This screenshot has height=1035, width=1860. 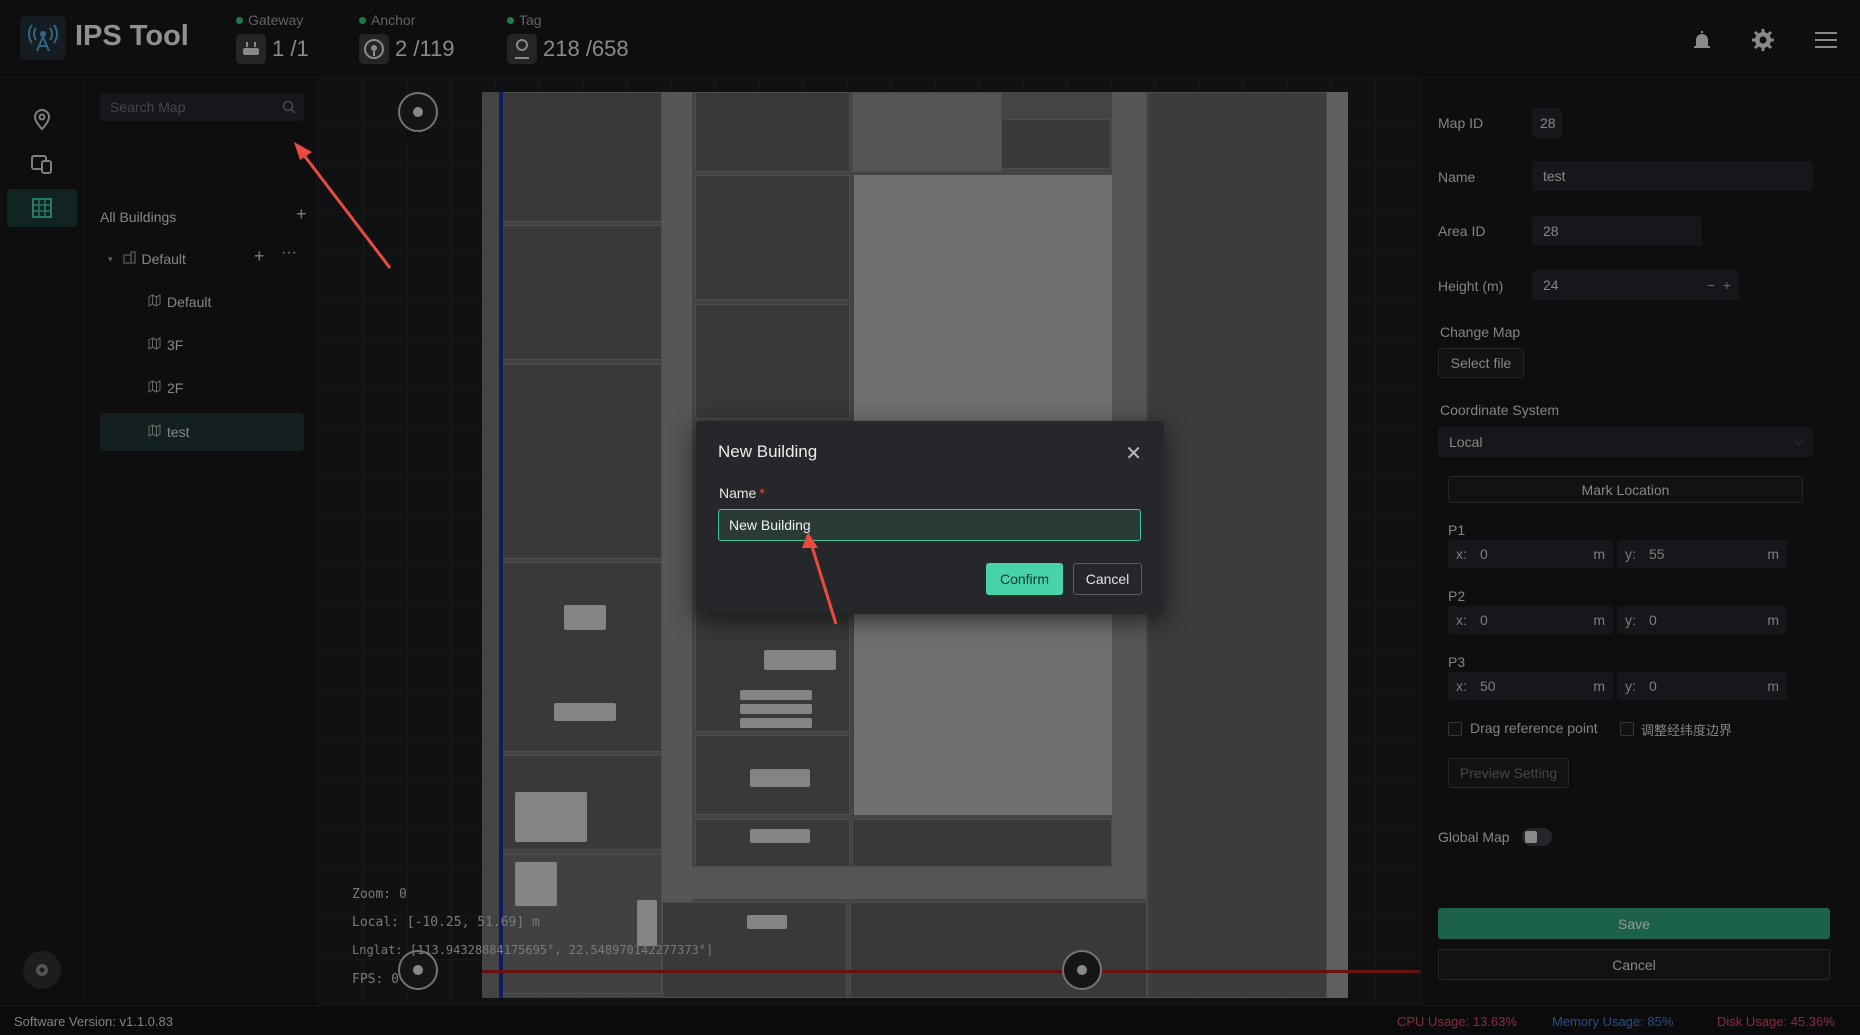 What do you see at coordinates (762, 493) in the screenshot?
I see `required-mark: *` at bounding box center [762, 493].